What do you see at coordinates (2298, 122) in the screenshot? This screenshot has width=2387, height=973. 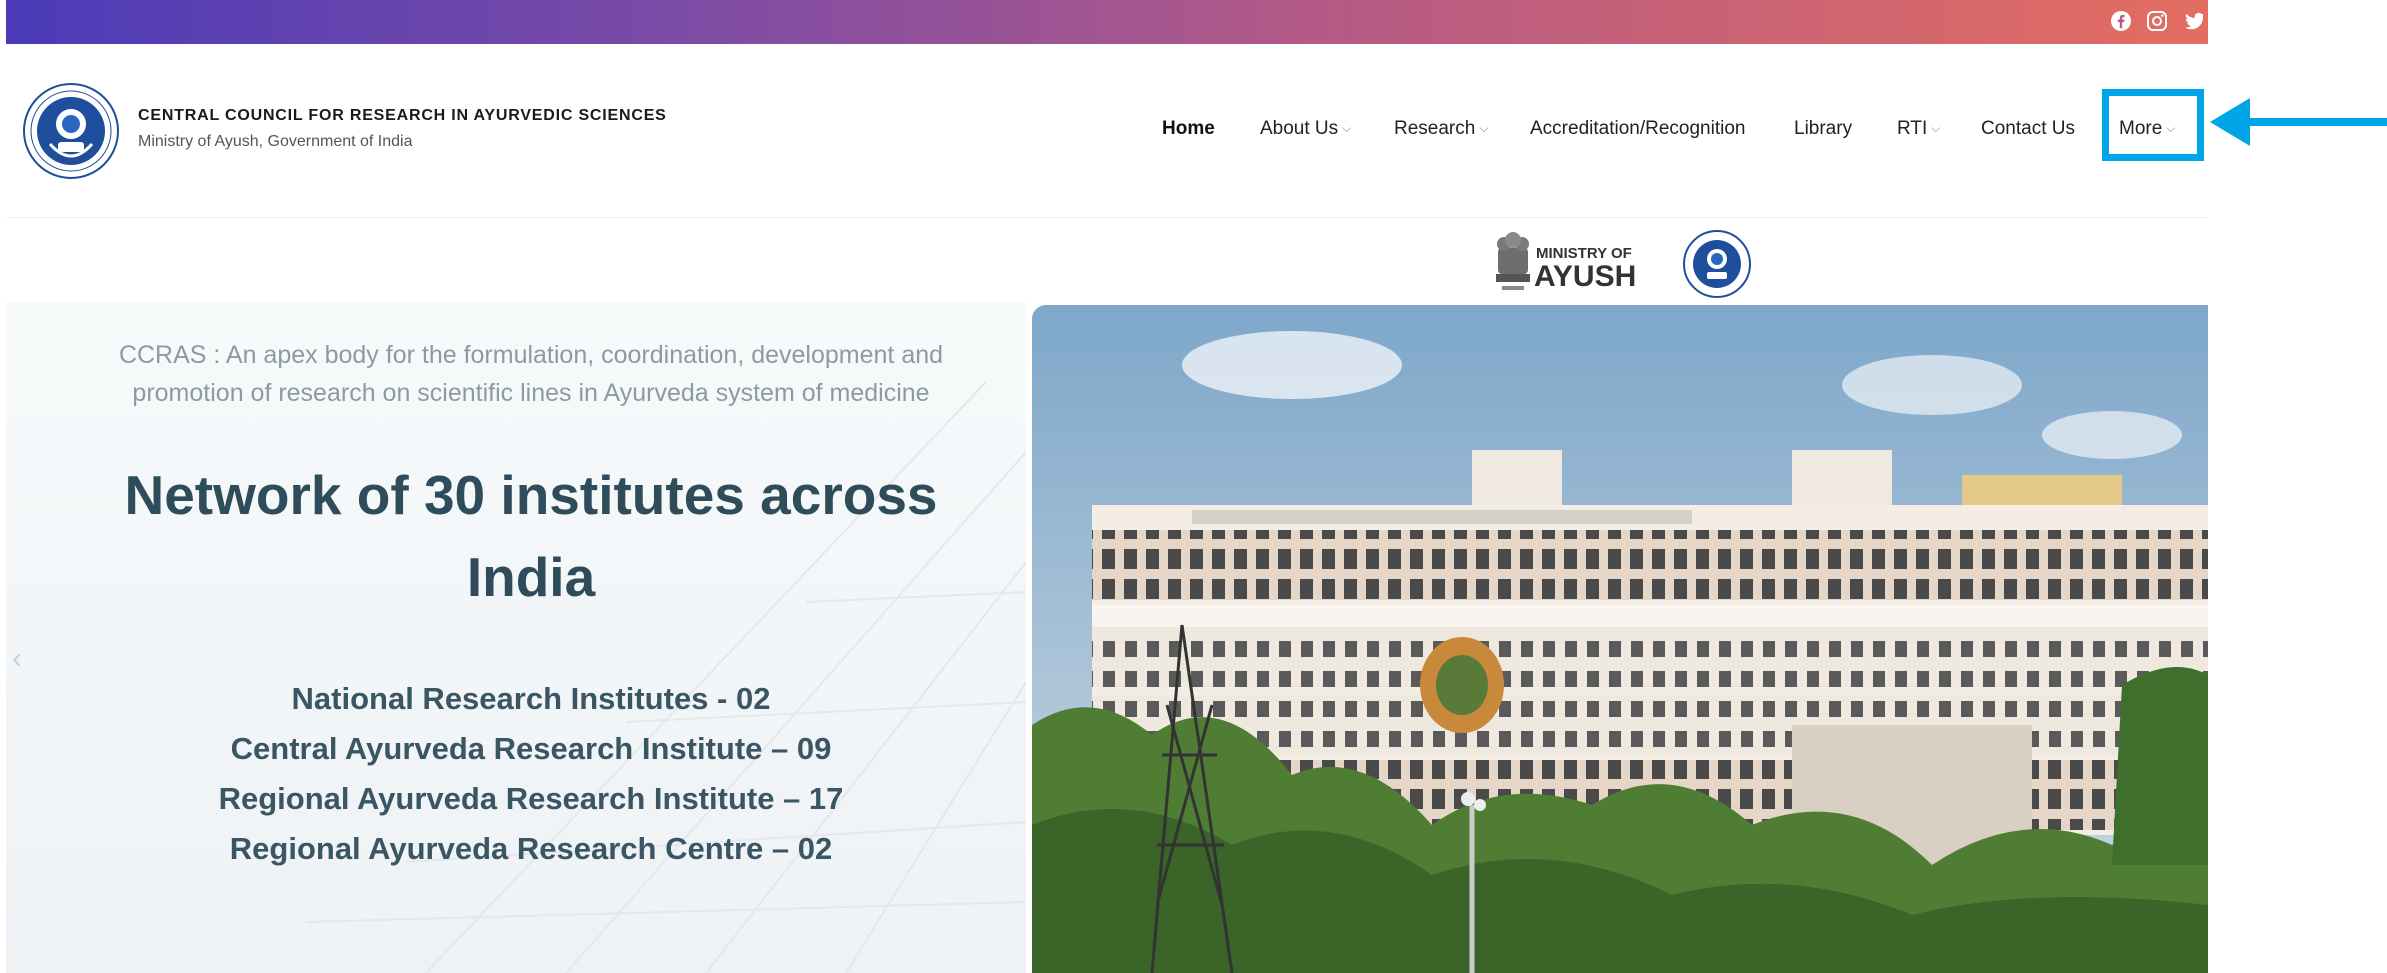 I see `pointer-arrow-icon` at bounding box center [2298, 122].